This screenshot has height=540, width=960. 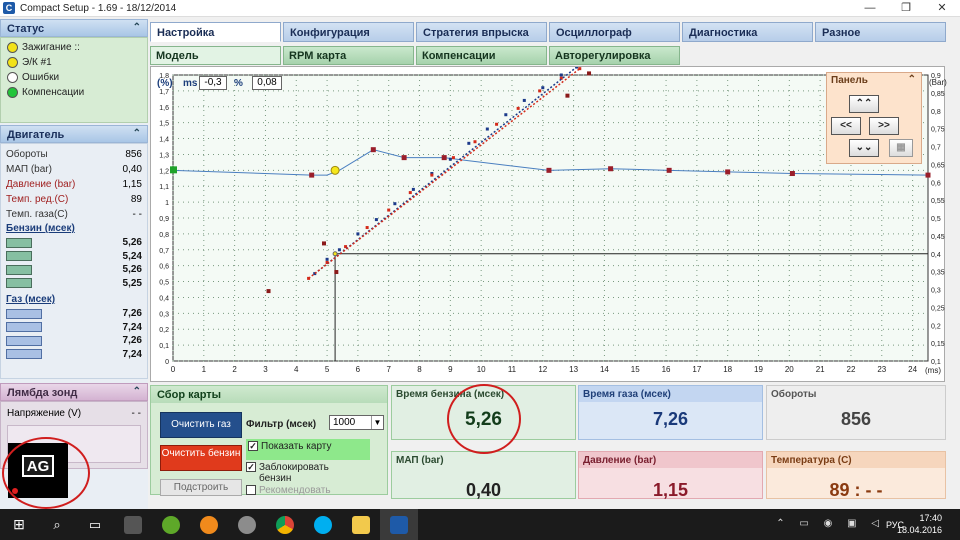 What do you see at coordinates (209, 524) in the screenshot?
I see `avast-icon` at bounding box center [209, 524].